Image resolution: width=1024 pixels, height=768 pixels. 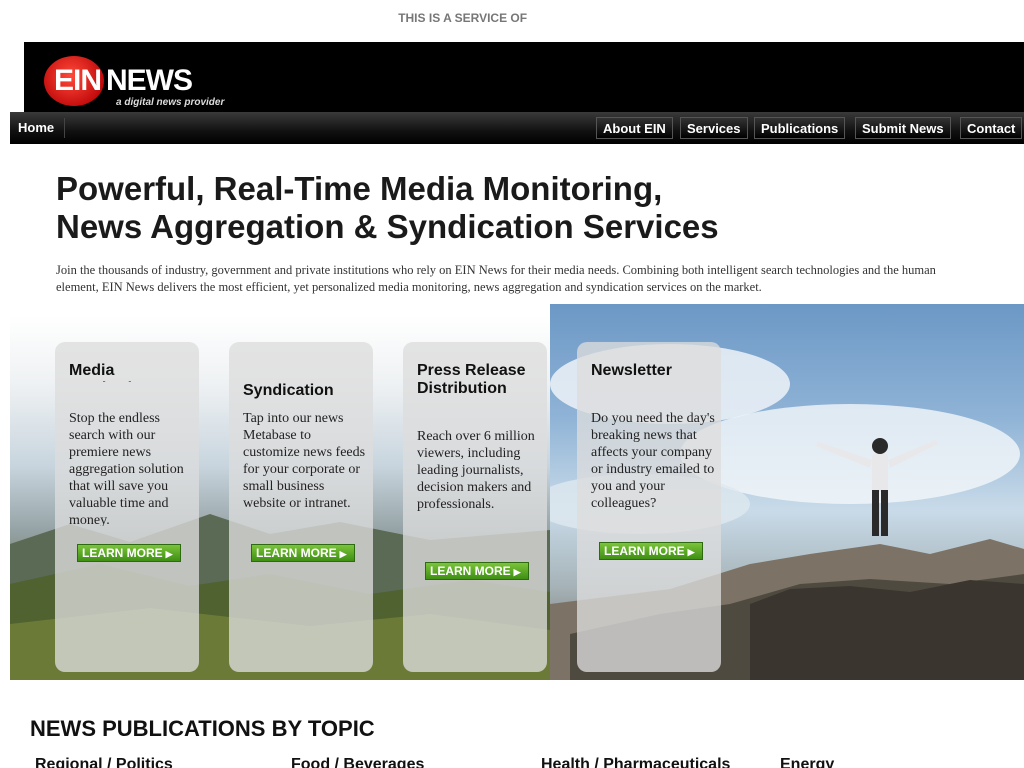 What do you see at coordinates (463, 18) in the screenshot?
I see `service-bar-text: THIS IS A SERVICE OF` at bounding box center [463, 18].